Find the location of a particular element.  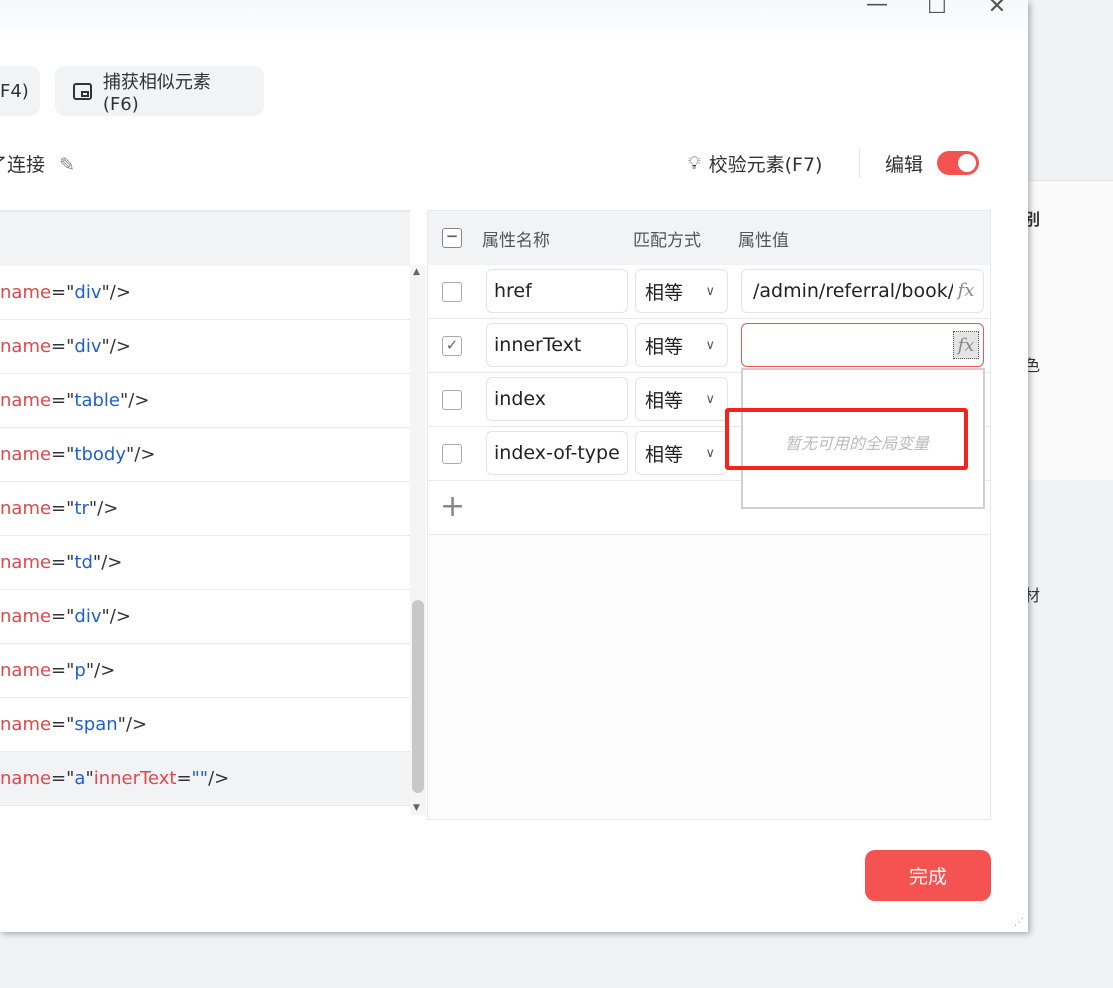

attribute-name-input: index is located at coordinates (557, 399).